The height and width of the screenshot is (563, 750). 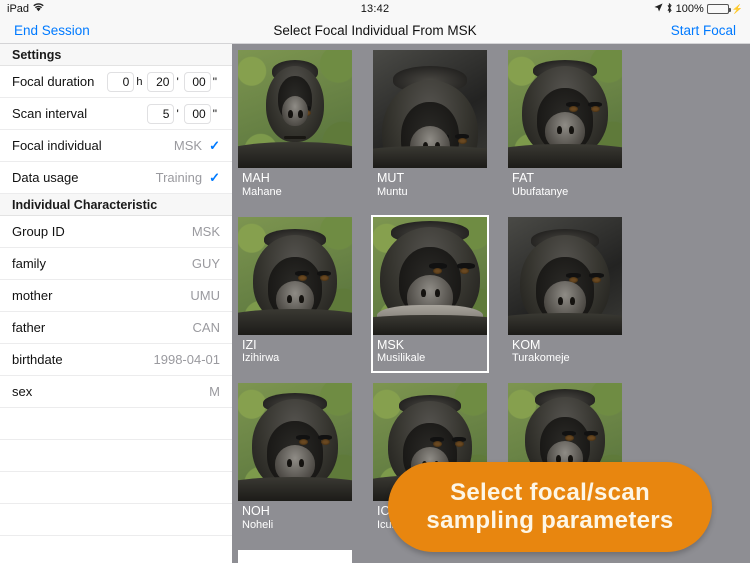 I want to click on status-bar: iPad 13:42 100% ⚡, so click(x=375, y=9).